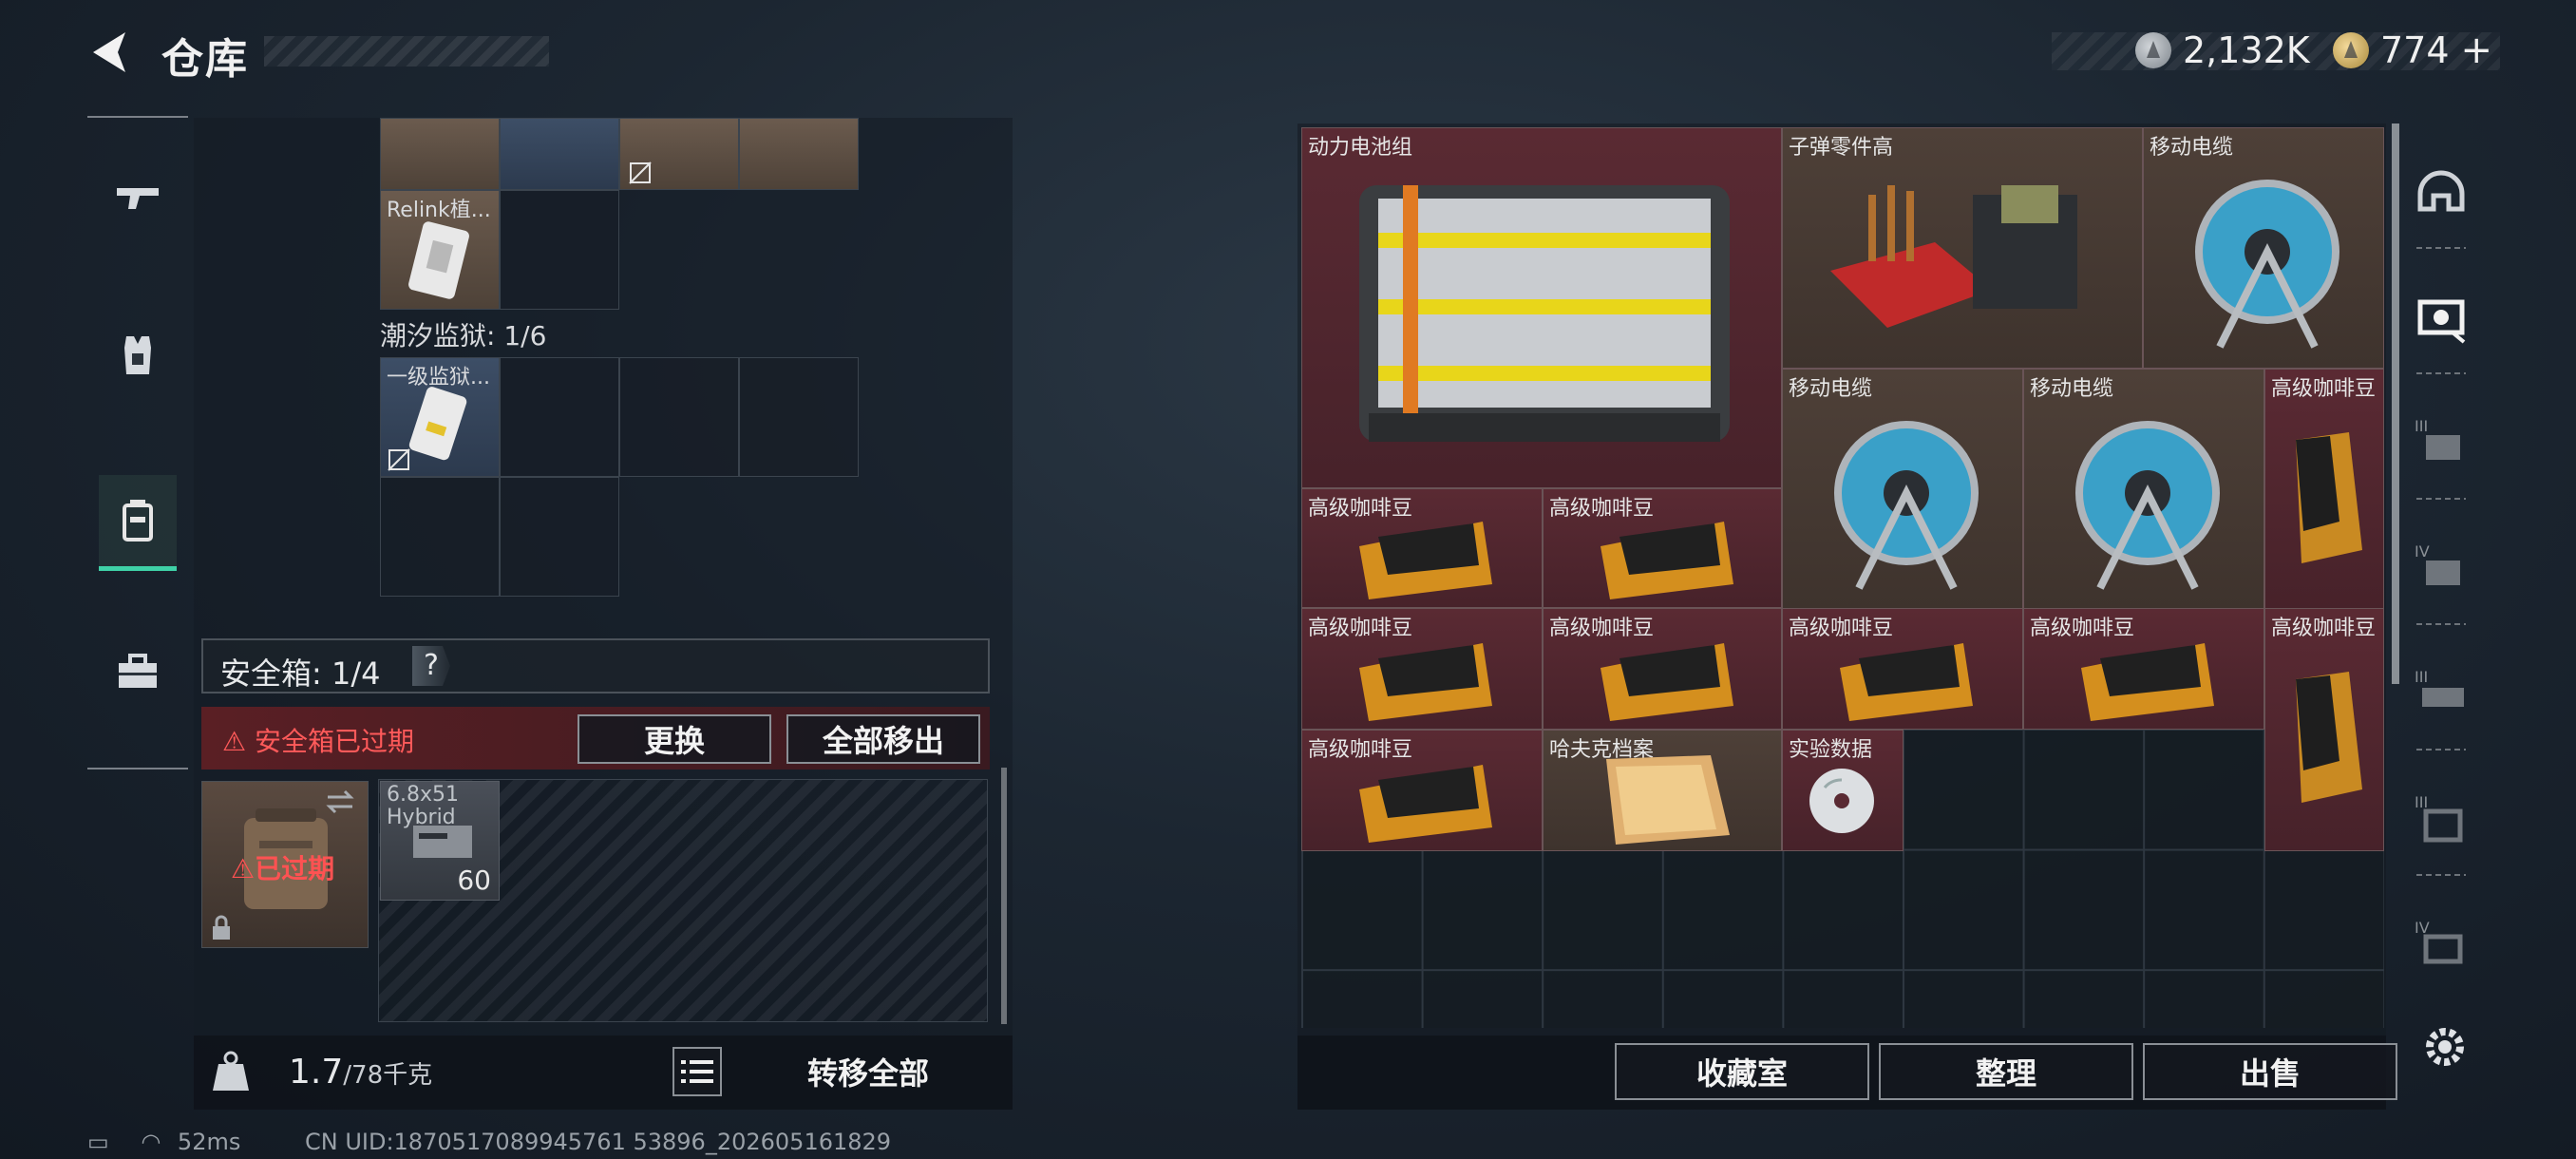 This screenshot has width=2576, height=1159. Describe the element at coordinates (221, 927) in the screenshot. I see `lock-icon` at that location.